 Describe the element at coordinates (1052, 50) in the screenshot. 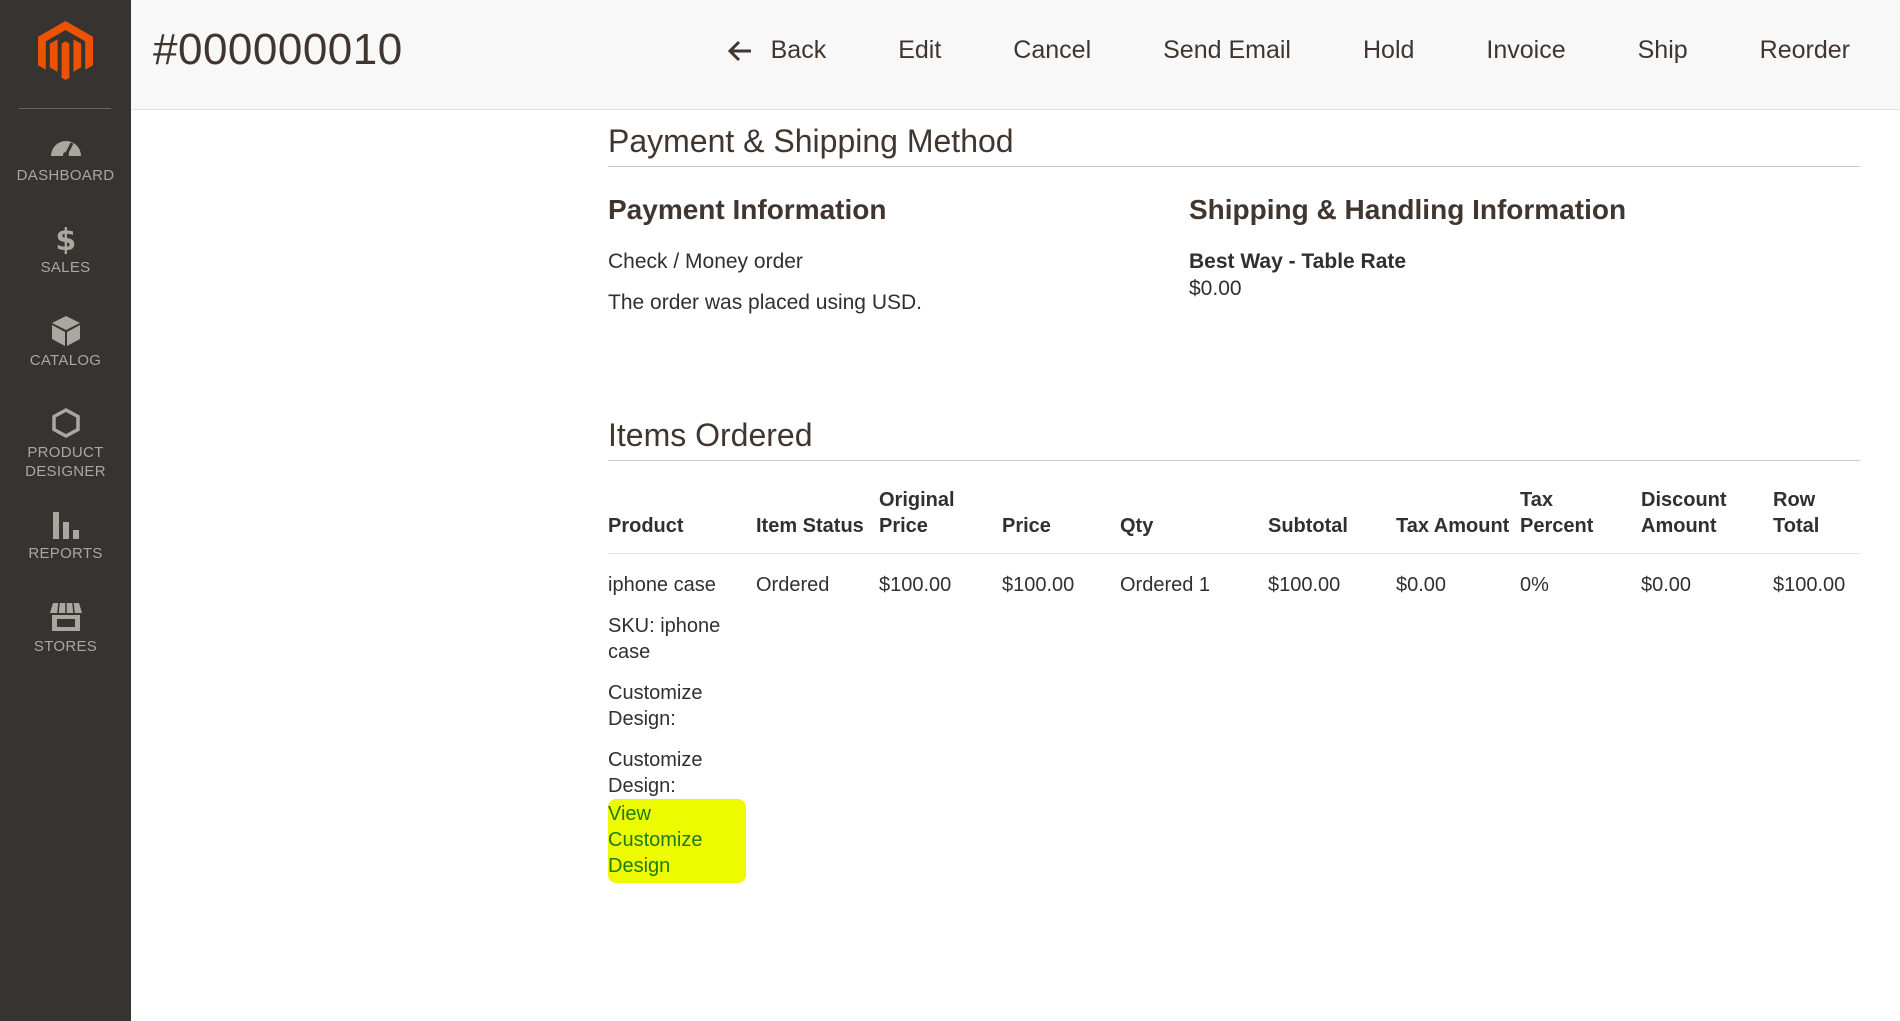

I see `cancel-button: Cancel` at that location.